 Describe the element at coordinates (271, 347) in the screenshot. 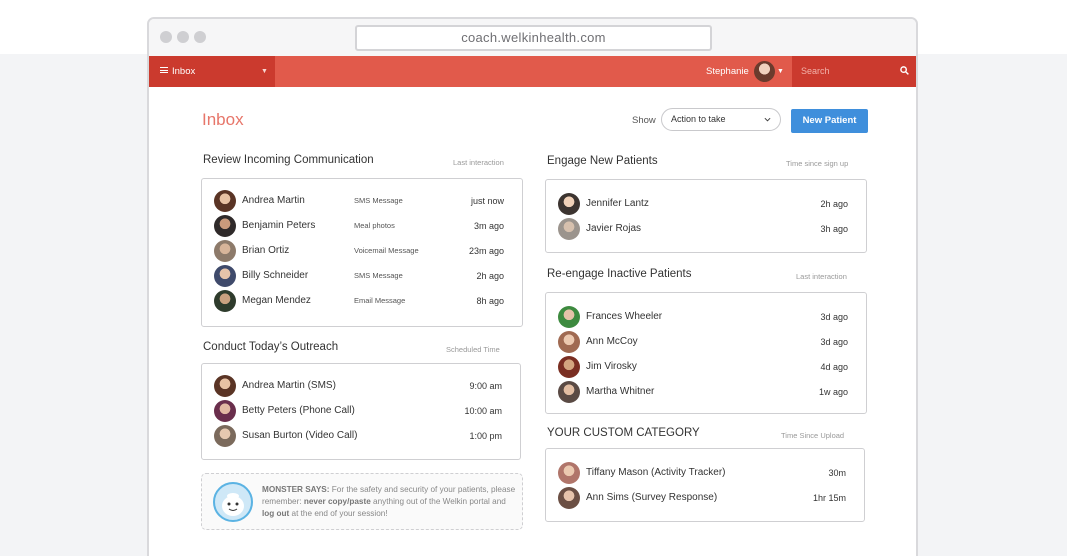

I see `outreach-section-title: Conduct Today’s Outreach` at that location.